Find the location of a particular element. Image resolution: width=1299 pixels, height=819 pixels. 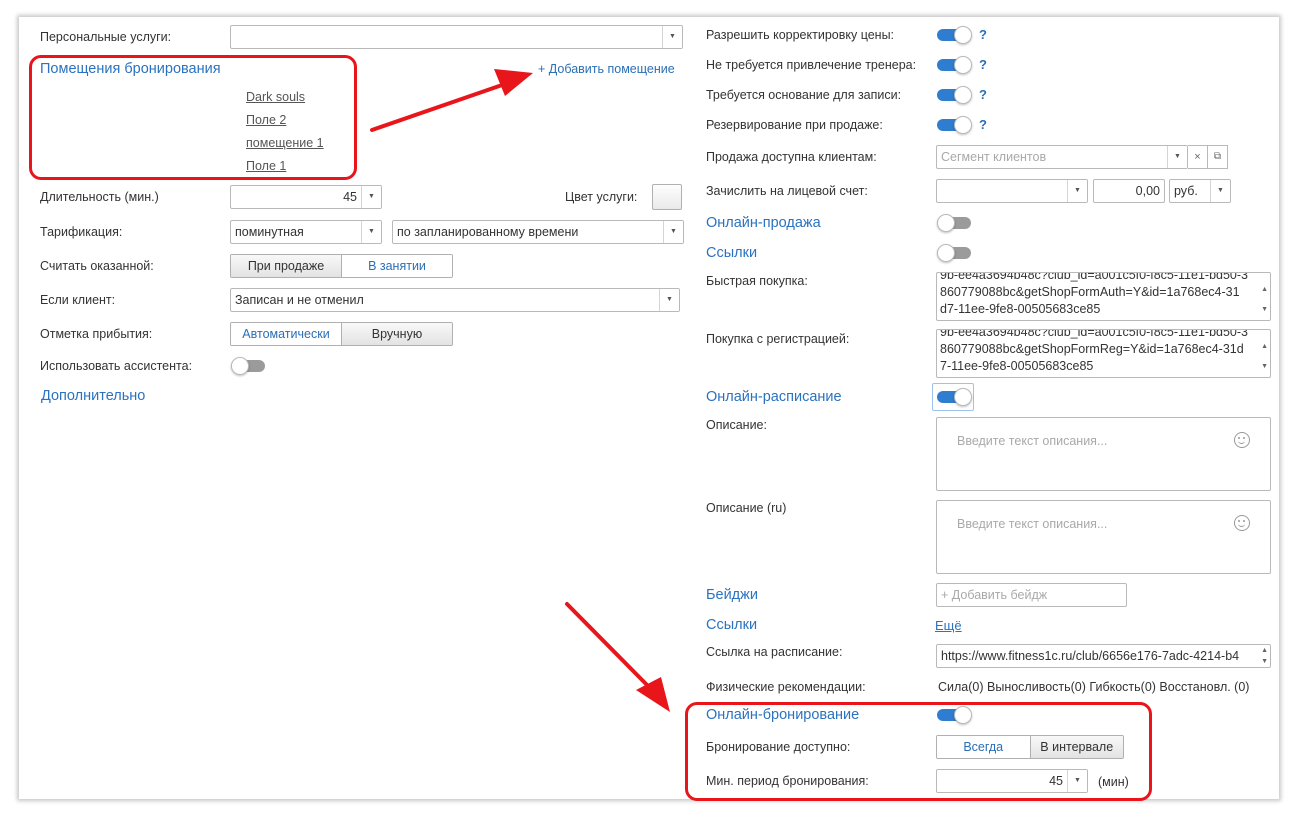

arrow-down-right-icon is located at coordinates (617, 657).